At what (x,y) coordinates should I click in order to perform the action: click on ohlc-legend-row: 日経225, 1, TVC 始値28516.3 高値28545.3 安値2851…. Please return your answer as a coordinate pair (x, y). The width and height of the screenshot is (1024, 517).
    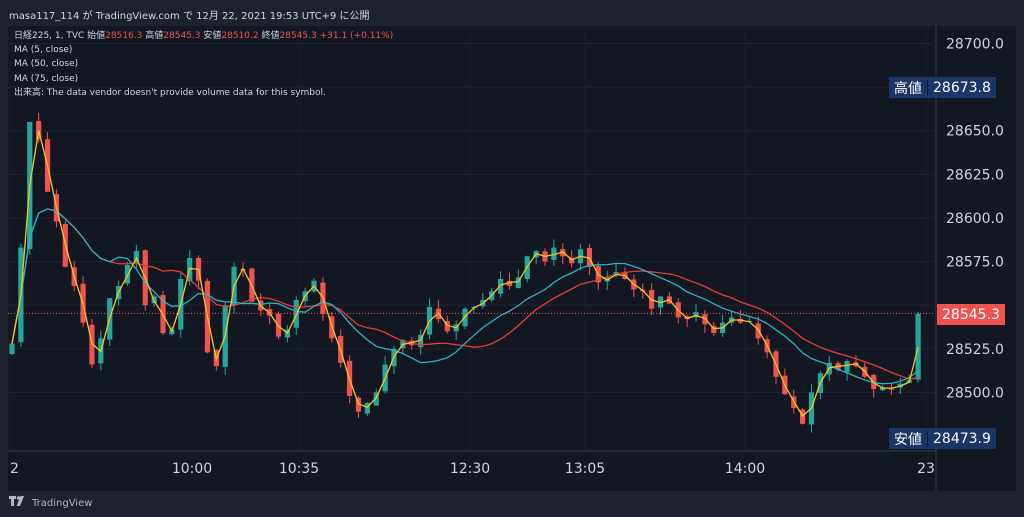
    Looking at the image, I should click on (203, 36).